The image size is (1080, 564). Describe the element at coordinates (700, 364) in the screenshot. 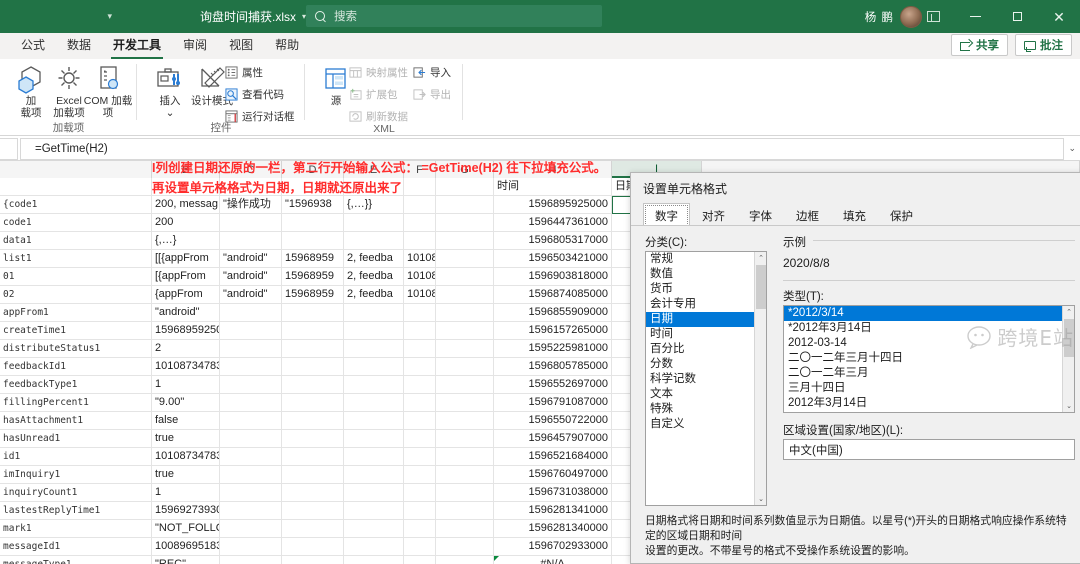

I see `category-item: 分数` at that location.